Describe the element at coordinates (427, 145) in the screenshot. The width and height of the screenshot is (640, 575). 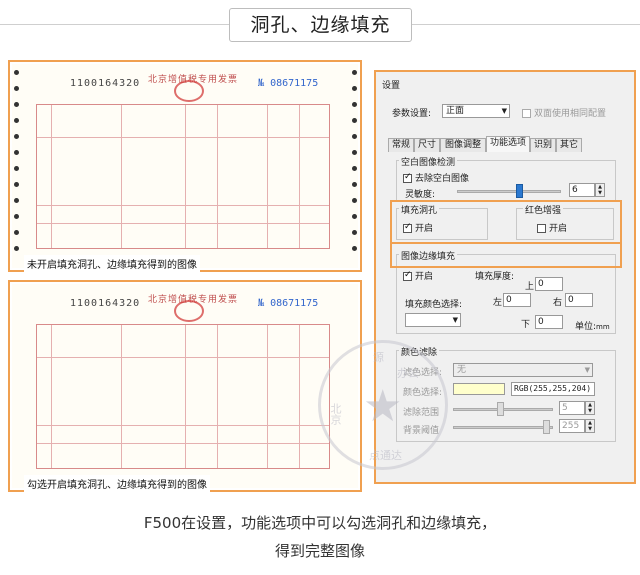
I see `tab-size: 尺寸` at that location.